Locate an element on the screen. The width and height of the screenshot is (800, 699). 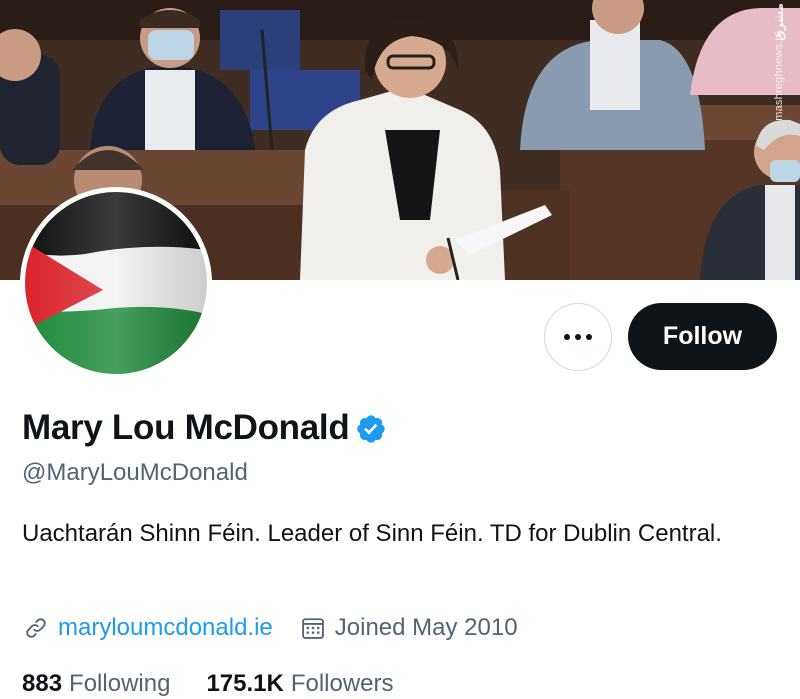
followers-link: 175.1K Followers is located at coordinates (299, 684).